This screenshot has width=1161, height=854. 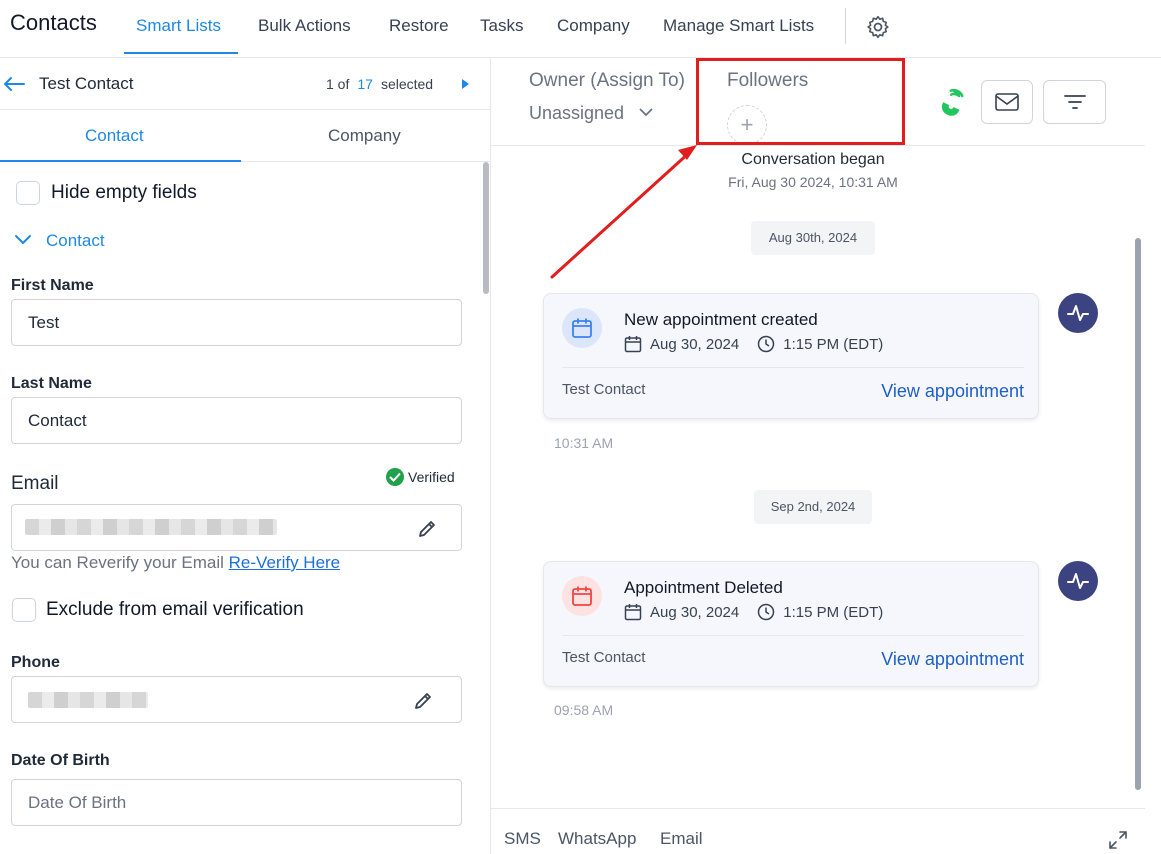 What do you see at coordinates (593, 26) in the screenshot?
I see `nav-company: Company` at bounding box center [593, 26].